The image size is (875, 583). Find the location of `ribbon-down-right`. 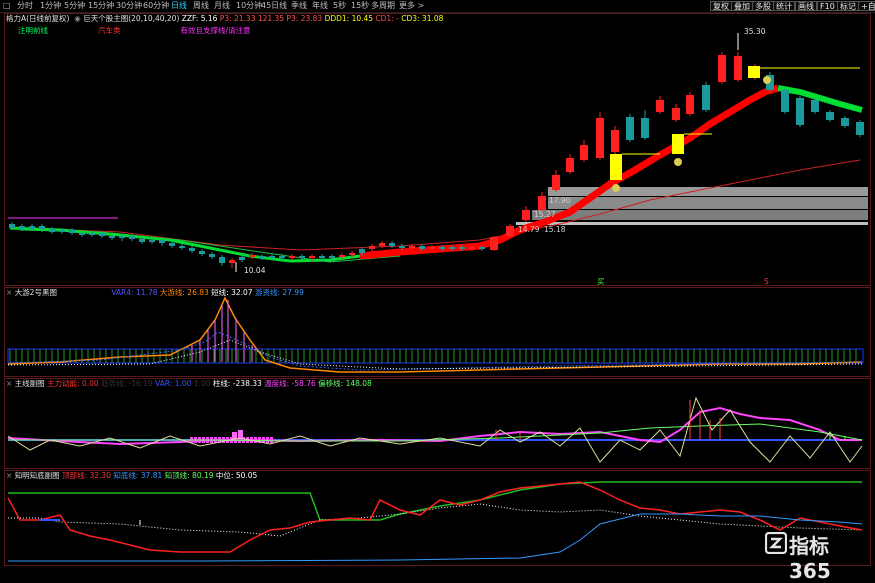

ribbon-down-right is located at coordinates (820, 99).